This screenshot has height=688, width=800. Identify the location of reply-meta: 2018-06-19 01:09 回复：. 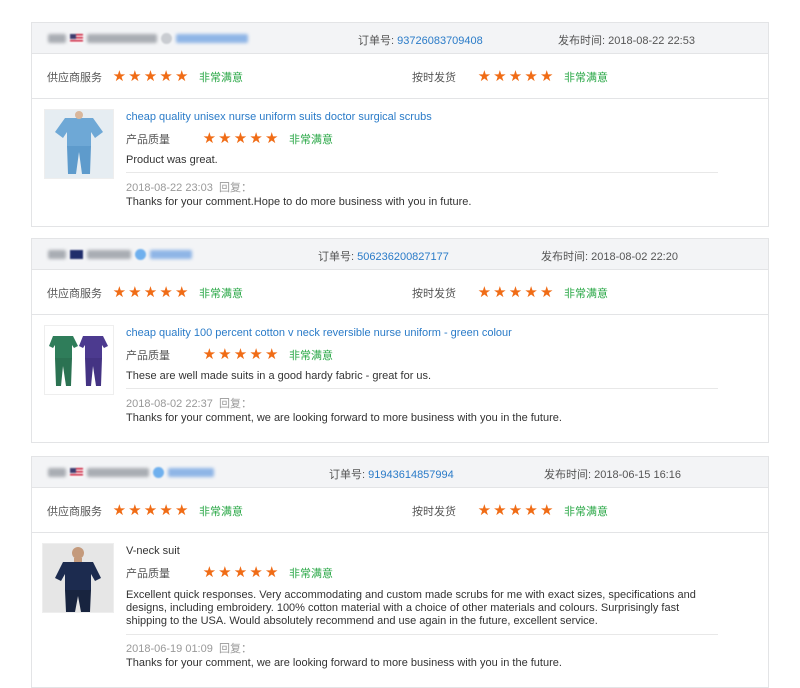
(189, 649).